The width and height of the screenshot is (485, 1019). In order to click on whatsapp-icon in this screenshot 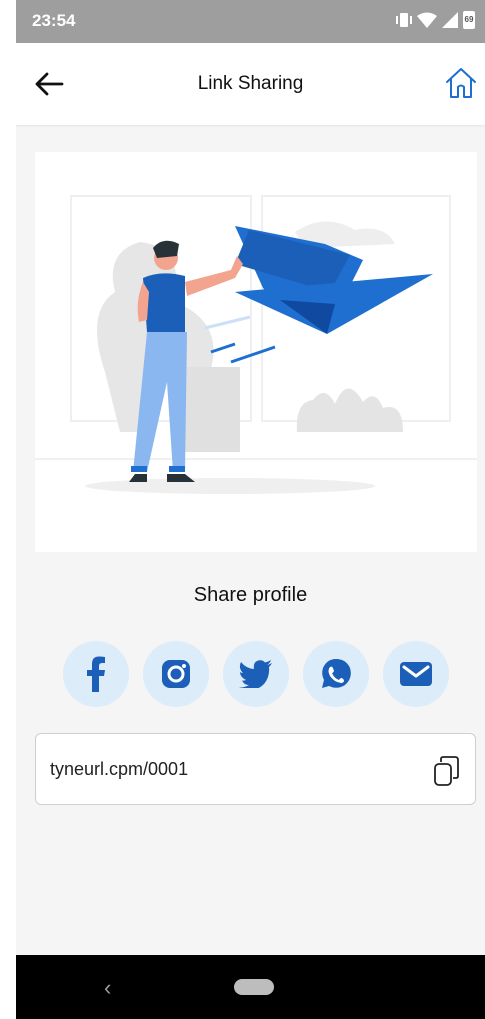, I will do `click(336, 673)`.